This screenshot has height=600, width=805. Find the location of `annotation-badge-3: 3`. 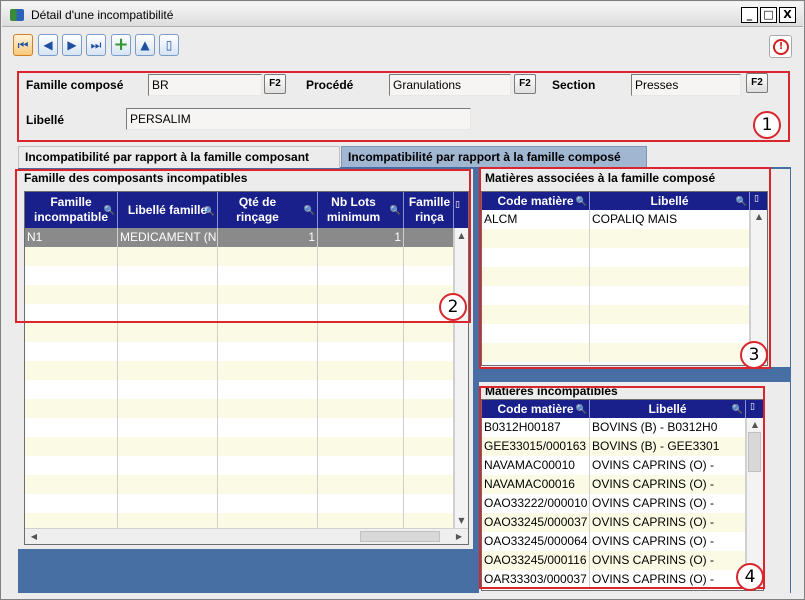

annotation-badge-3: 3 is located at coordinates (754, 355).